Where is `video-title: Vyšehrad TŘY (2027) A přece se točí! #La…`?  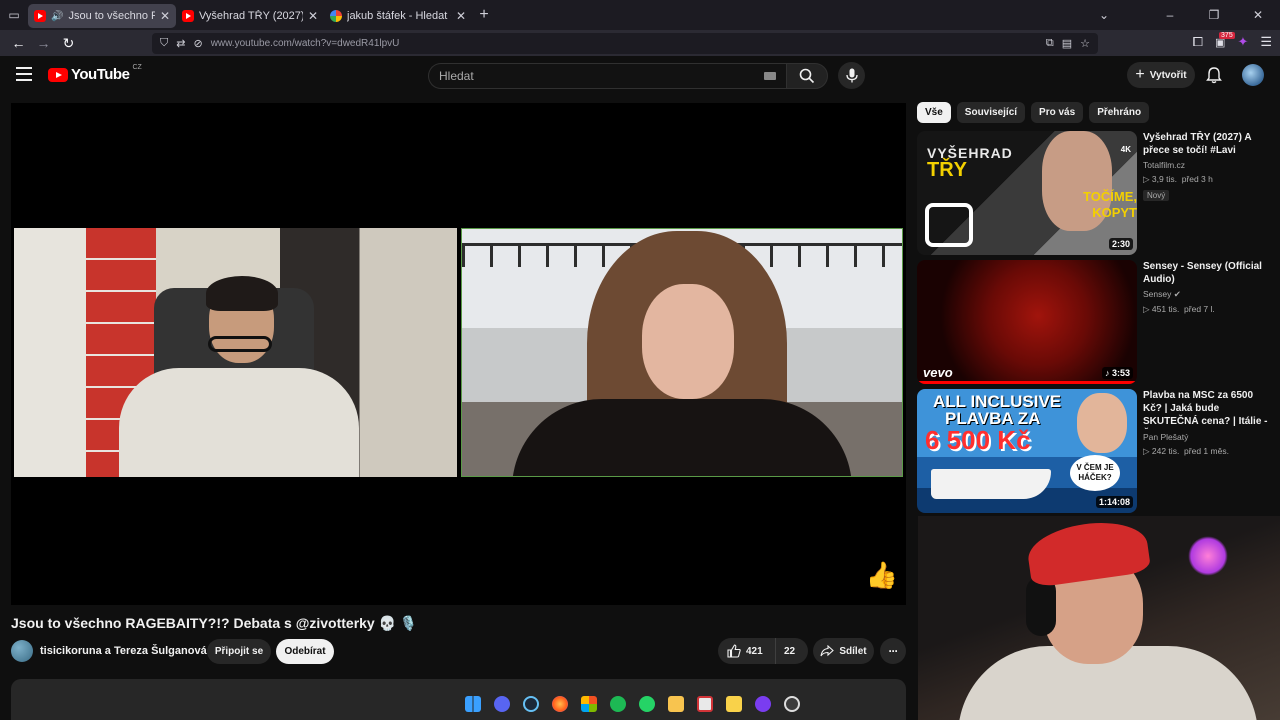
video-title: Vyšehrad TŘY (2027) A přece se točí! #La… is located at coordinates (1208, 144).